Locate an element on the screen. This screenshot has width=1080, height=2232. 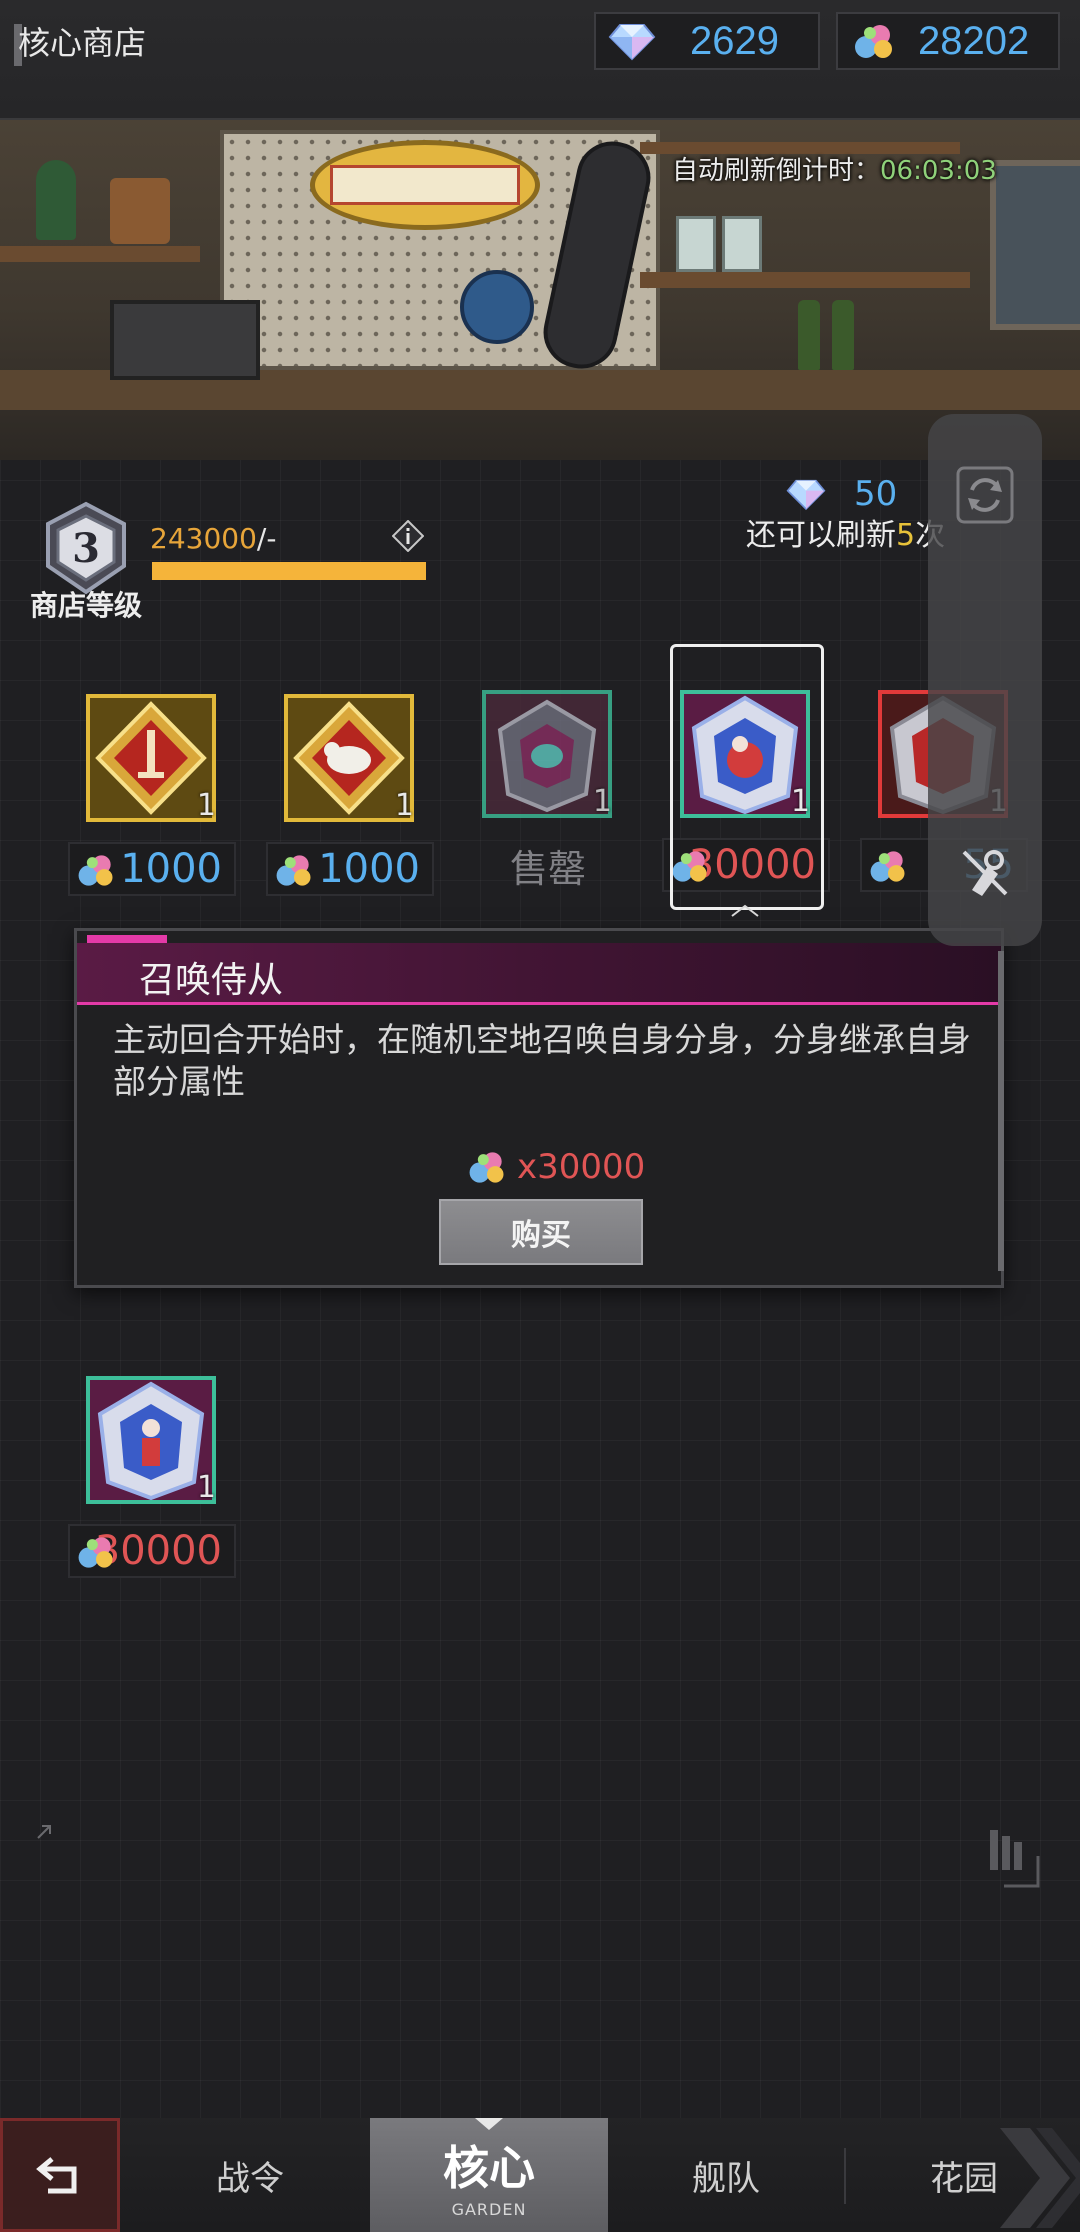
buy-button: 购买 is located at coordinates (541, 1232).